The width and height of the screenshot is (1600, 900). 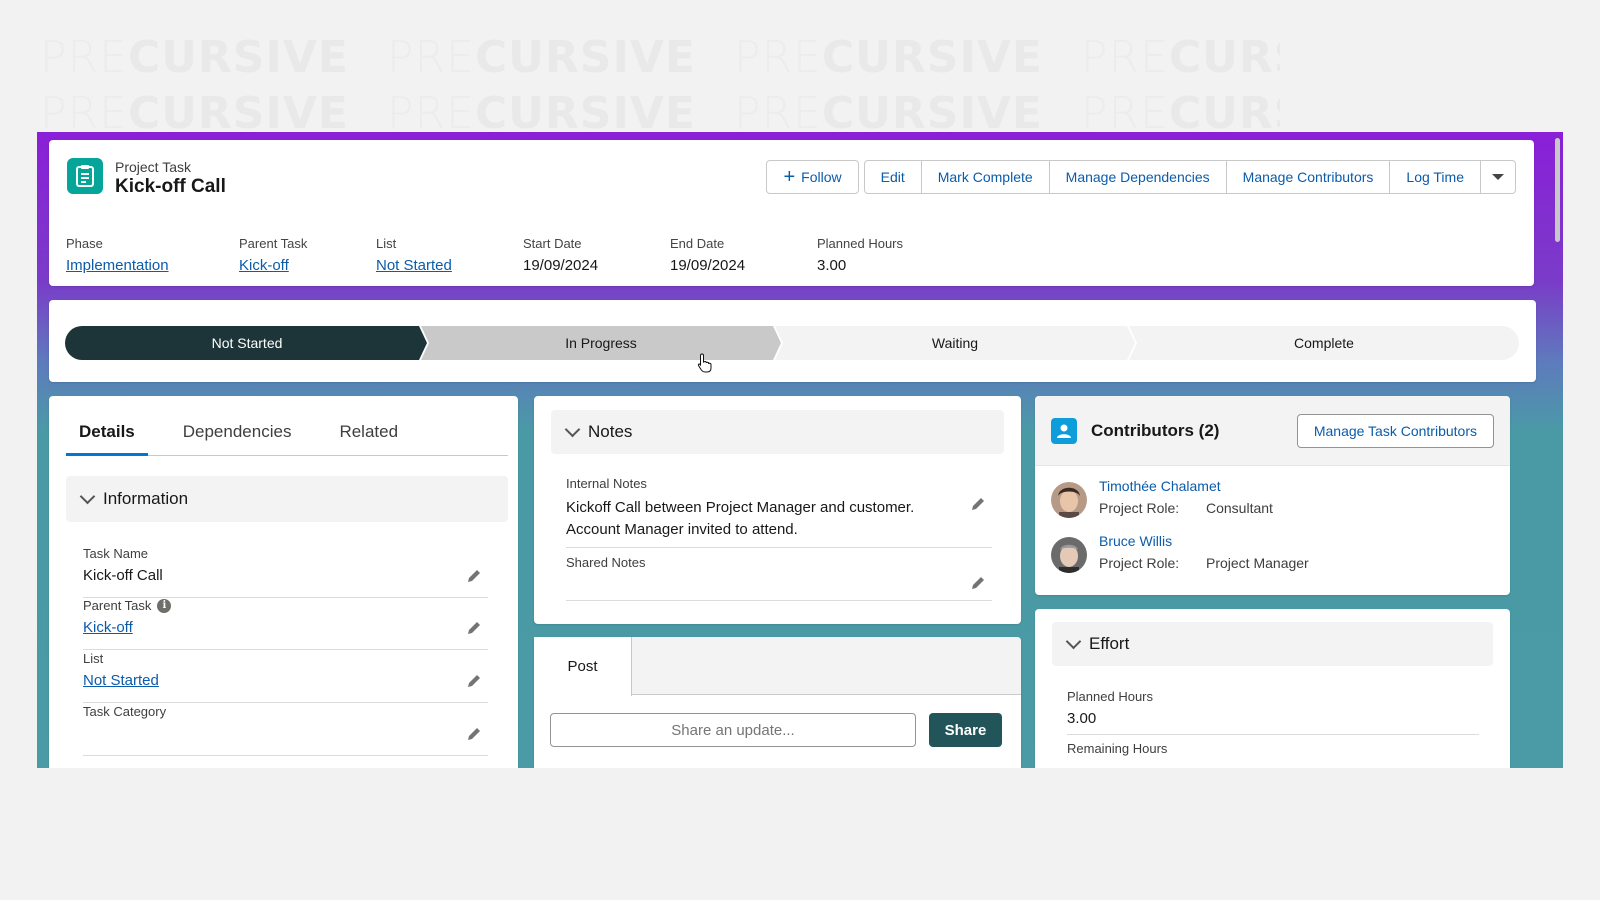 What do you see at coordinates (1137, 177) in the screenshot?
I see `manage-dependencies-button: Manage Dependencies` at bounding box center [1137, 177].